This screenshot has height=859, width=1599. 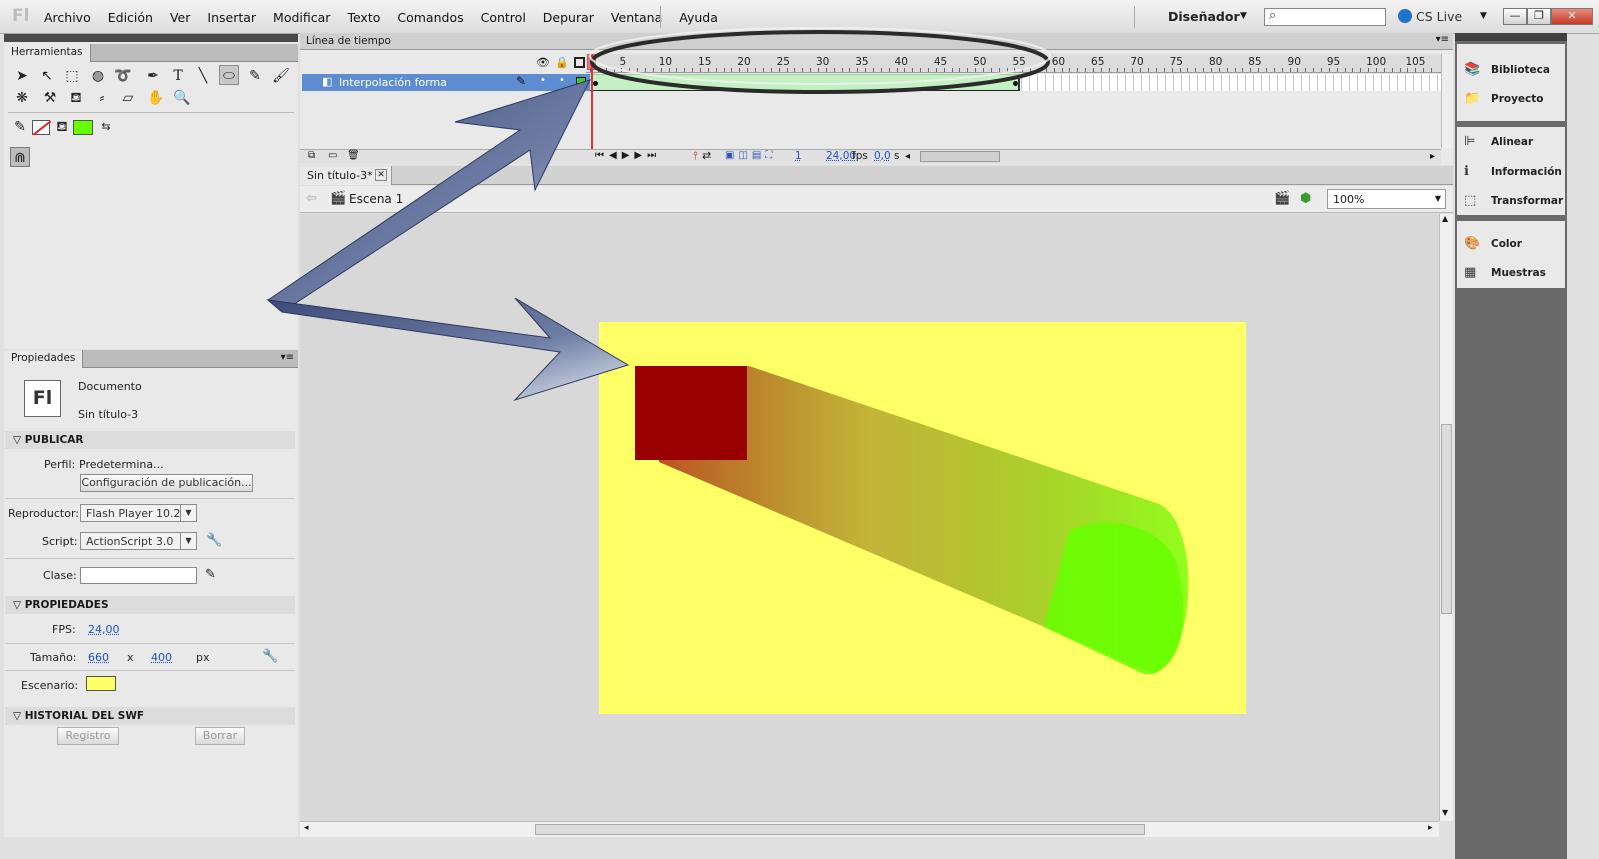 I want to click on line-tool-icon: ╲, so click(x=203, y=76).